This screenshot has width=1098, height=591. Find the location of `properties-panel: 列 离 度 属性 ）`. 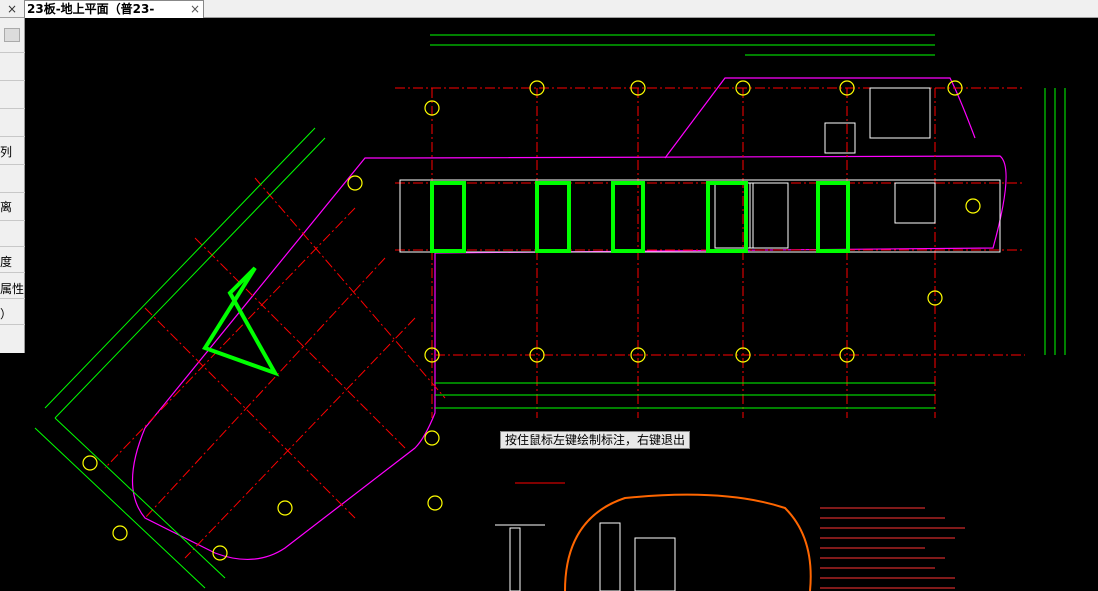

properties-panel: 列 离 度 属性 ） is located at coordinates (12, 185).